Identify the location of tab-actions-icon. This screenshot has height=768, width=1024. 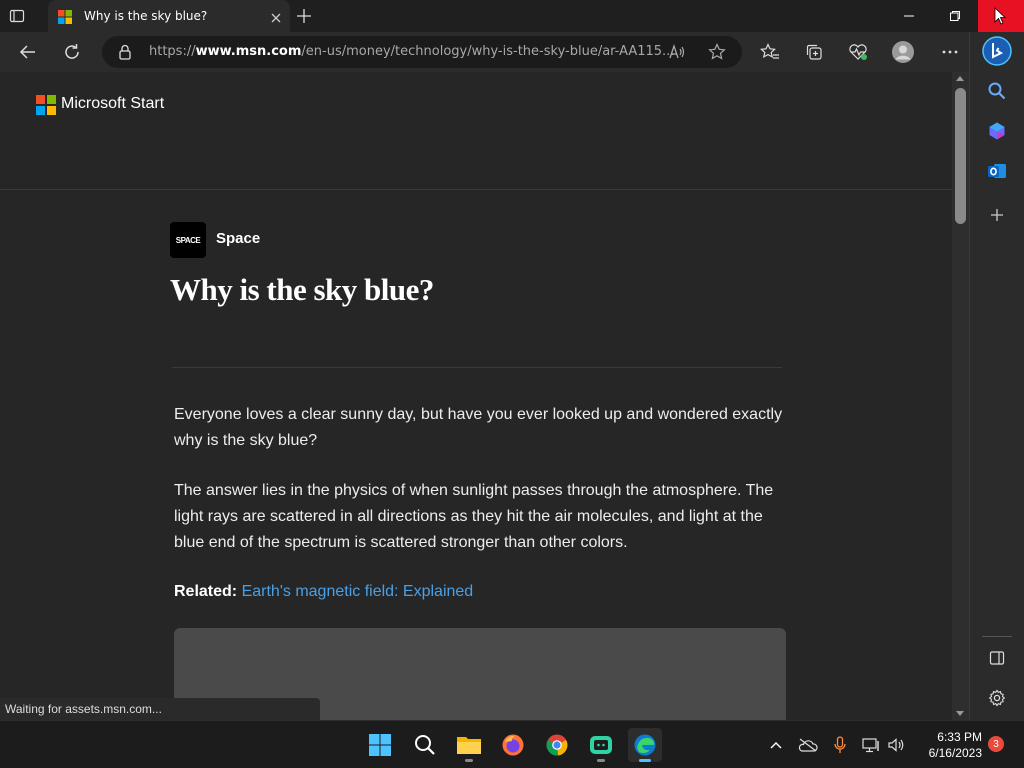
(17, 16).